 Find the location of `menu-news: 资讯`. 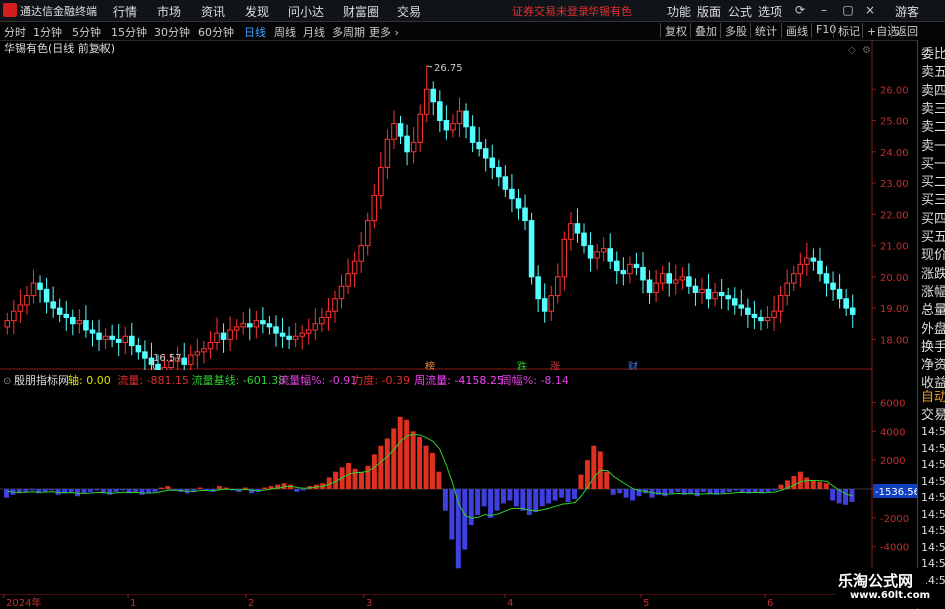

menu-news: 资讯 is located at coordinates (213, 11).